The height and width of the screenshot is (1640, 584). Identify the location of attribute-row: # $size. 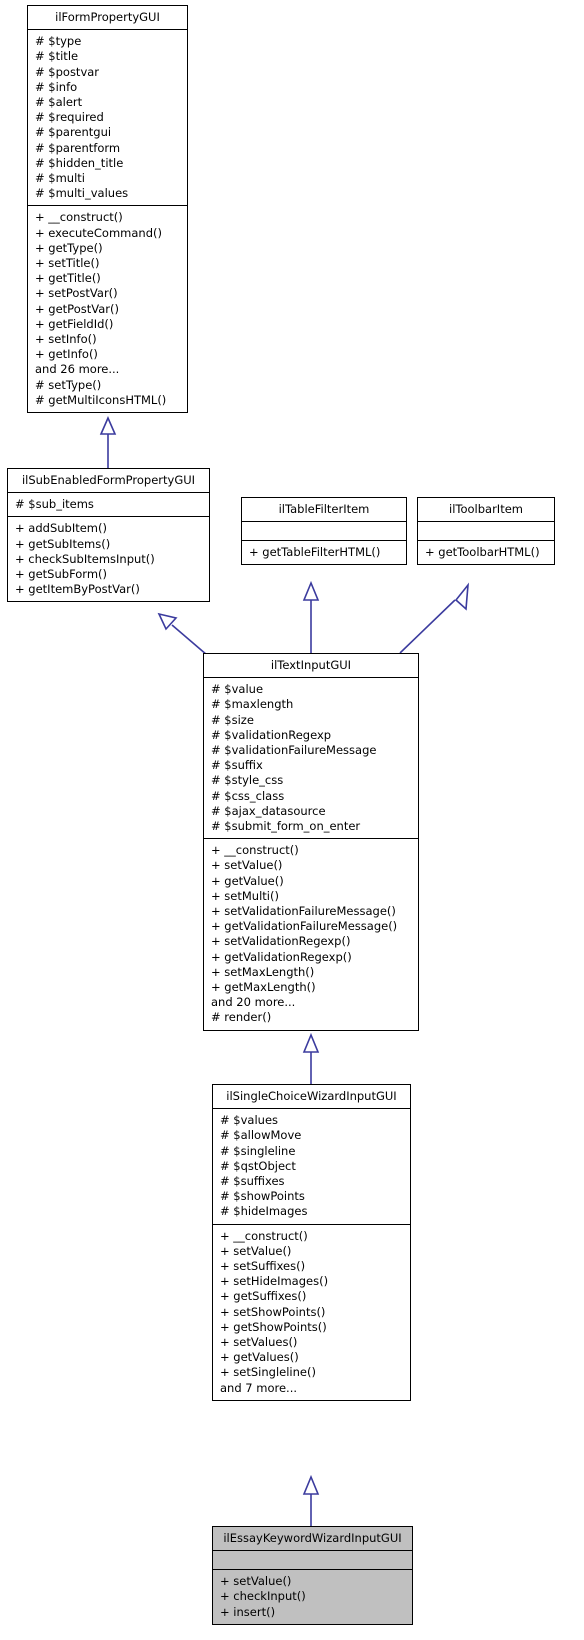
(232, 719).